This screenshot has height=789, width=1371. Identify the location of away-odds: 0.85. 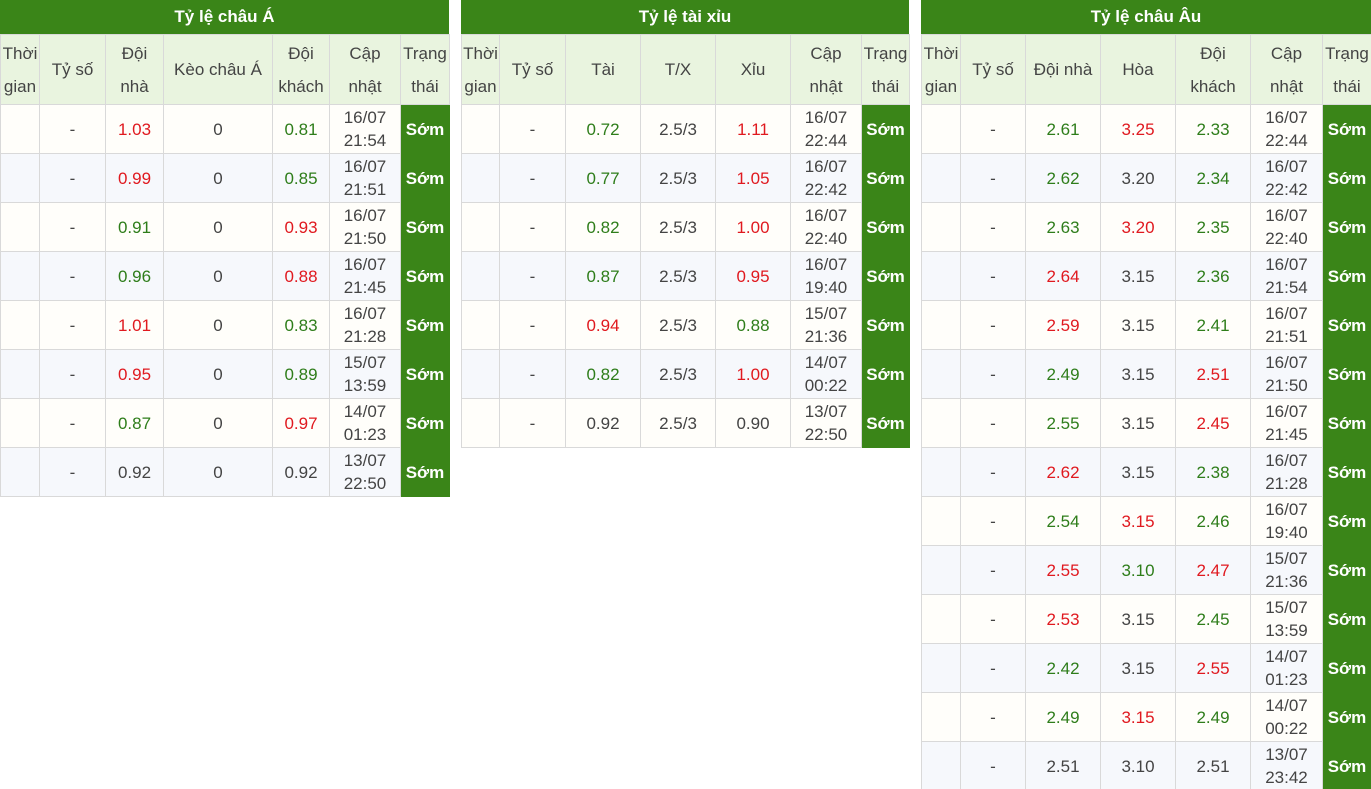
(301, 178).